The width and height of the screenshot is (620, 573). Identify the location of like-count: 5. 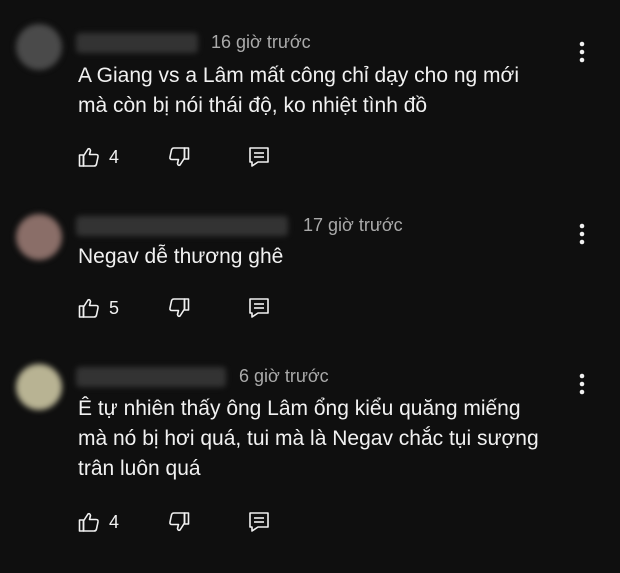
(114, 308).